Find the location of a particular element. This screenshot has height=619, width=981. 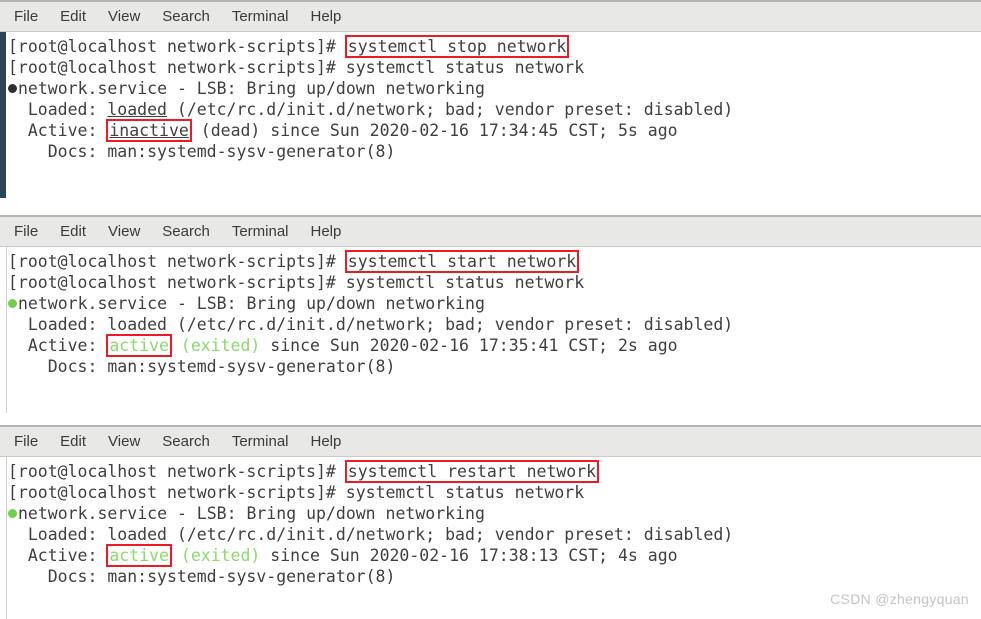

active-state-badge: inactive is located at coordinates (149, 130).